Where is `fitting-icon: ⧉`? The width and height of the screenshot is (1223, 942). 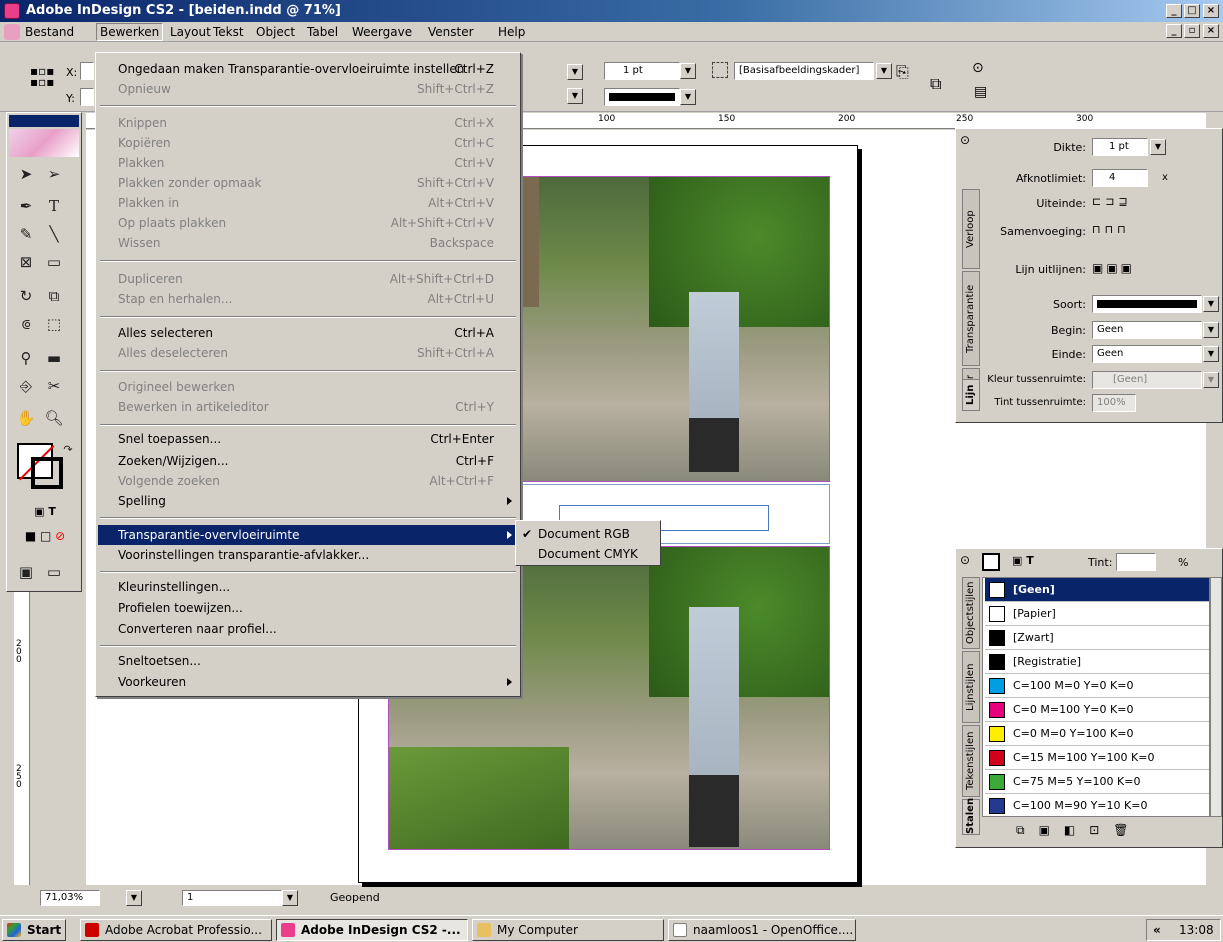
fitting-icon: ⧉ is located at coordinates (935, 84).